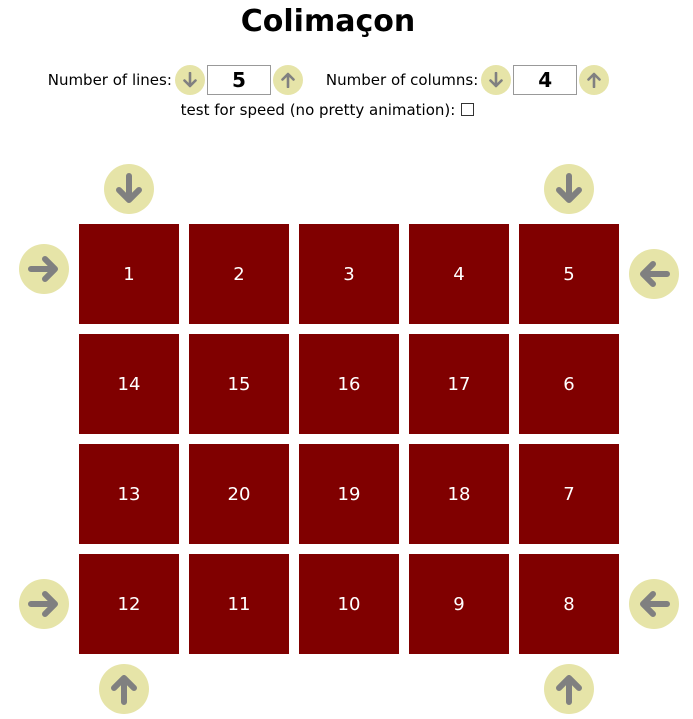 The height and width of the screenshot is (719, 693). Describe the element at coordinates (318, 110) in the screenshot. I see `speed-test-label: test for speed (no pretty animation):` at that location.